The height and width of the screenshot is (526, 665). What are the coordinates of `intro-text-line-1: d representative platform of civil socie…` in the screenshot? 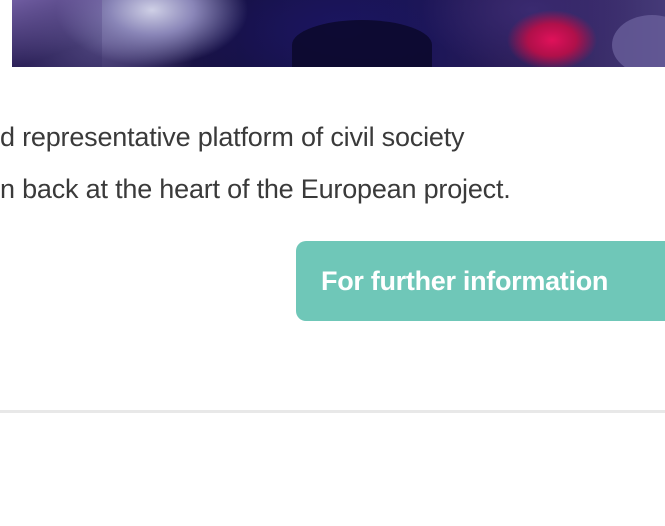 It's located at (232, 137).